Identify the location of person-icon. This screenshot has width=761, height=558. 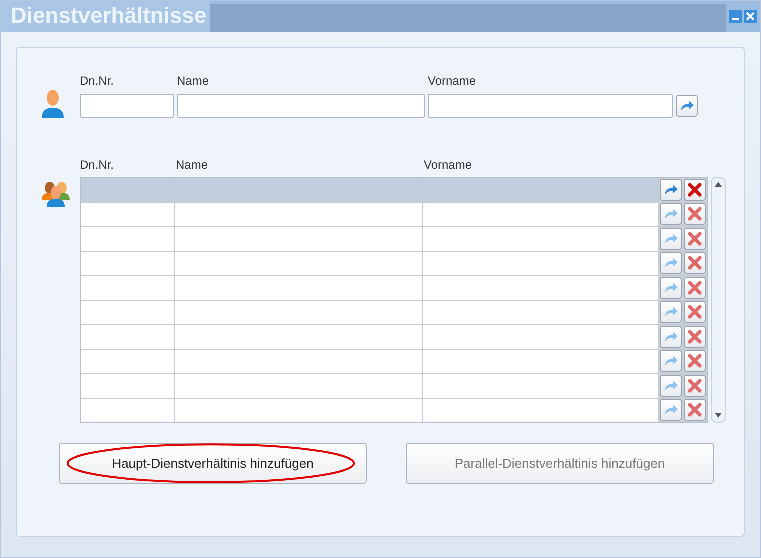
(53, 104).